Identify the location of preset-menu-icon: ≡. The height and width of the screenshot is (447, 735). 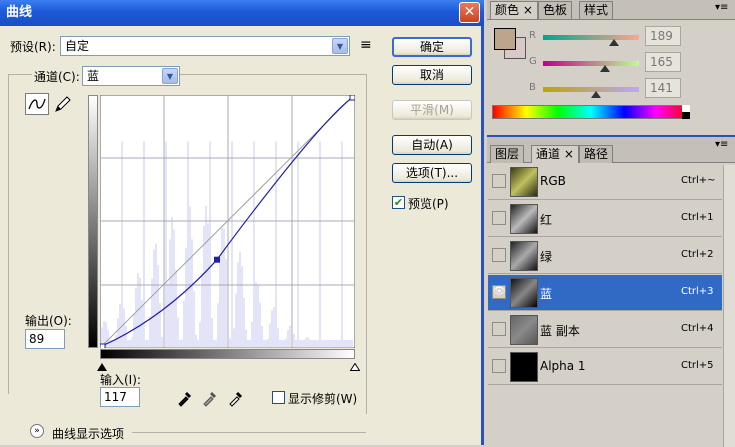
(366, 45).